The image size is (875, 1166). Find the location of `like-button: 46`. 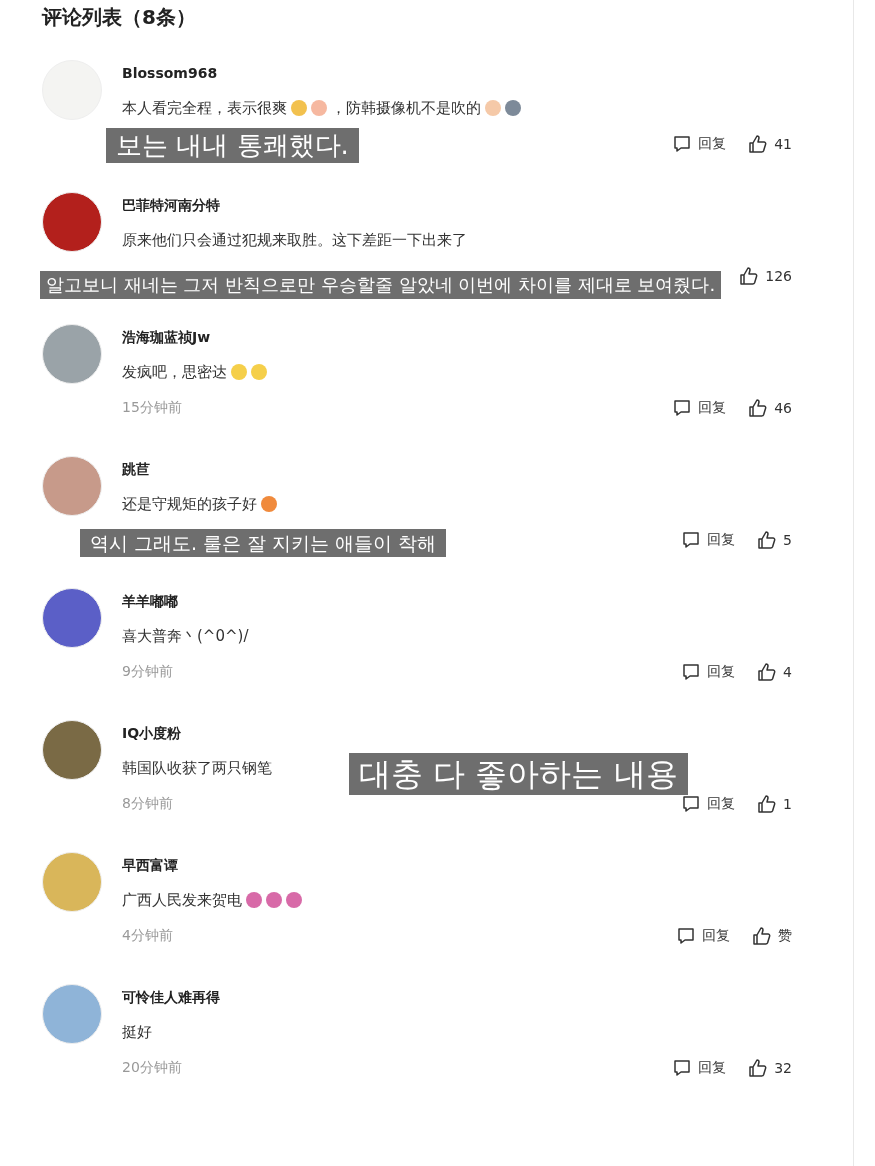

like-button: 46 is located at coordinates (770, 408).